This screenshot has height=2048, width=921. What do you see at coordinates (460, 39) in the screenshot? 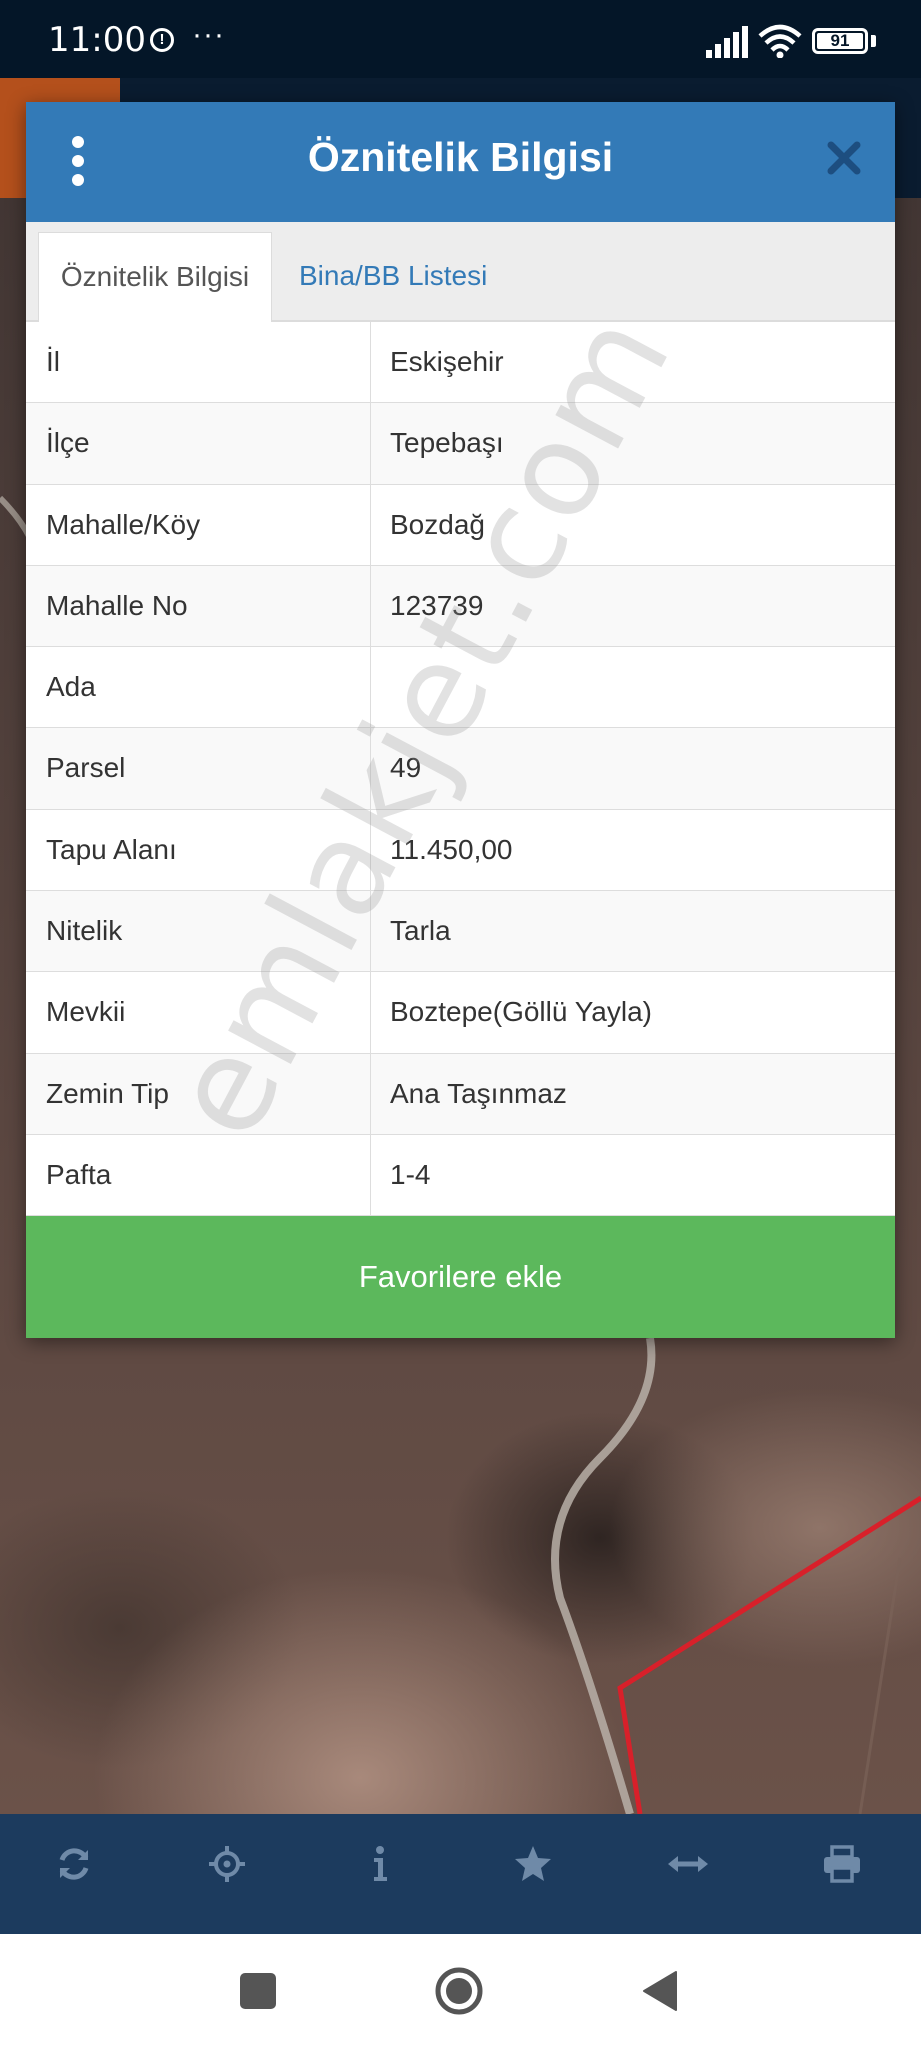
I see `status-bar: 11:00 ! ··· 91` at bounding box center [460, 39].